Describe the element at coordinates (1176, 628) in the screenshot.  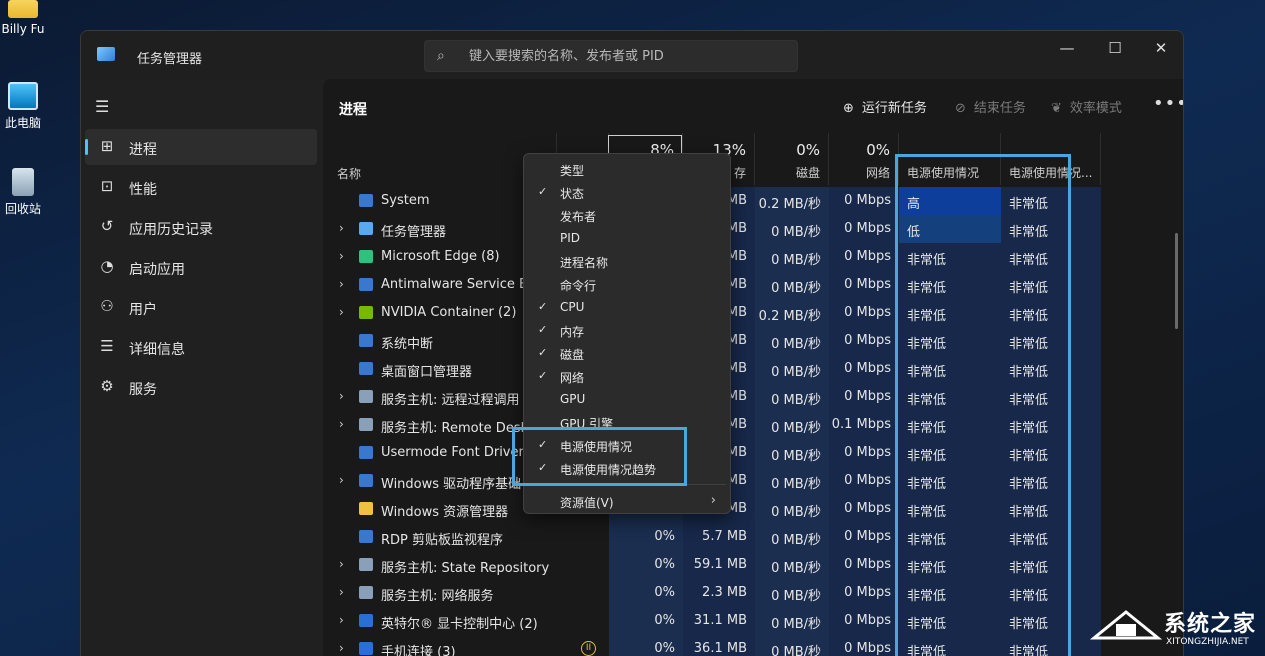
I see `site-watermark: 系统之家 XITONGZHIJIA.NET` at that location.